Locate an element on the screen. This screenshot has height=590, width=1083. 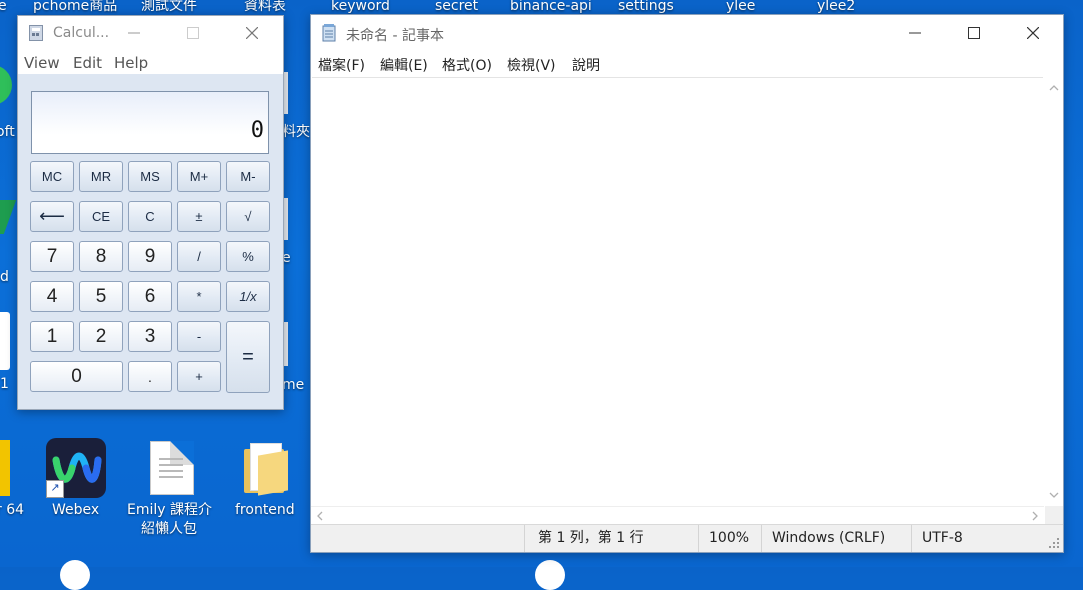
calculator-app-icon is located at coordinates (36, 33).